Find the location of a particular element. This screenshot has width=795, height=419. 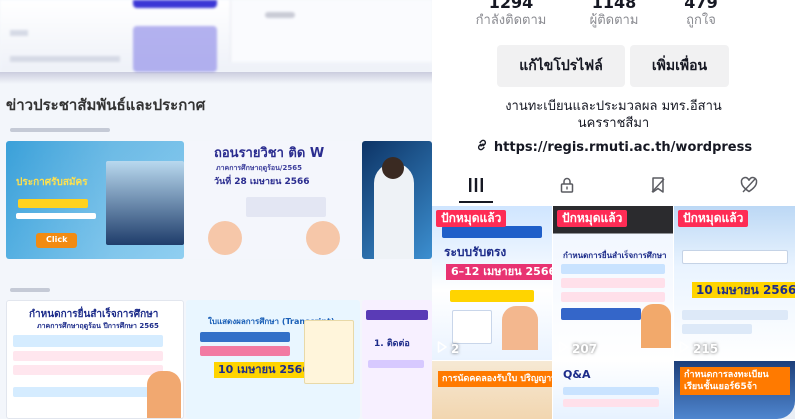

news-tile-subtitle: ภาคการศึกษาฤดูร้อน/2565 is located at coordinates (259, 168).